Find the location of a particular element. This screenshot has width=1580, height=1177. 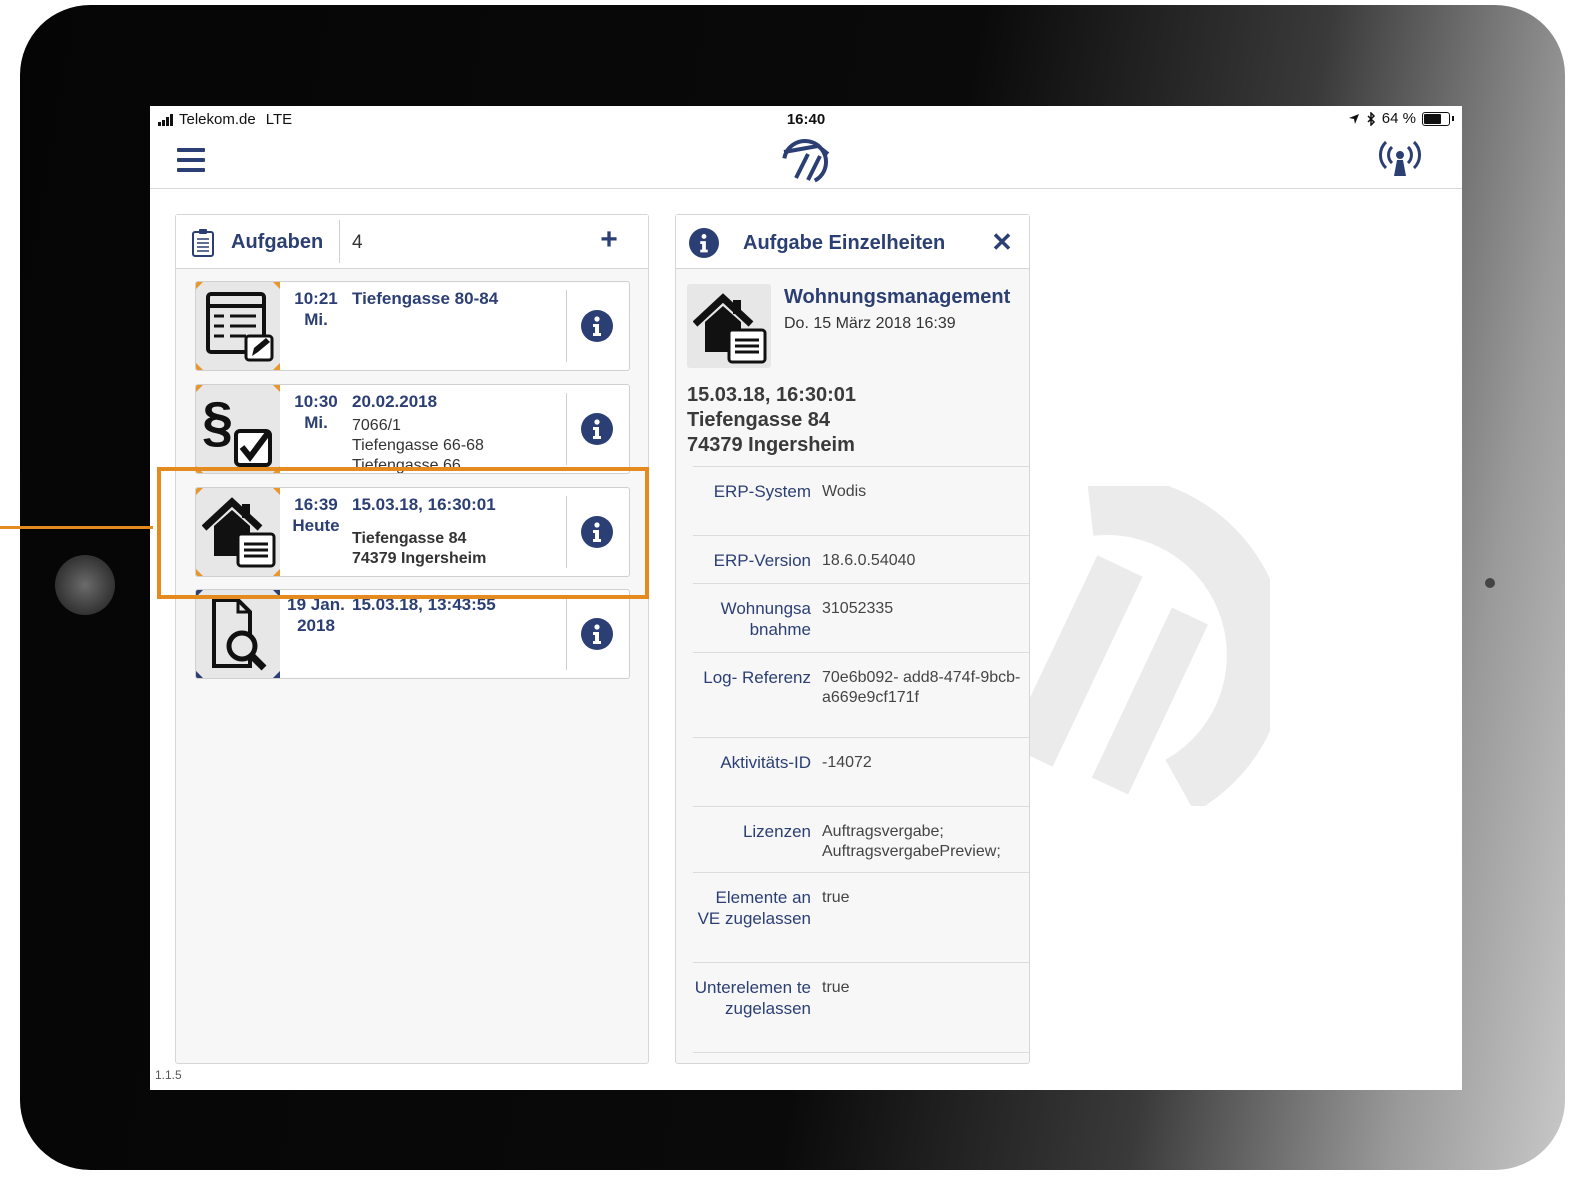

field-row: Aktivitäts-ID -14072 is located at coordinates (861, 771).